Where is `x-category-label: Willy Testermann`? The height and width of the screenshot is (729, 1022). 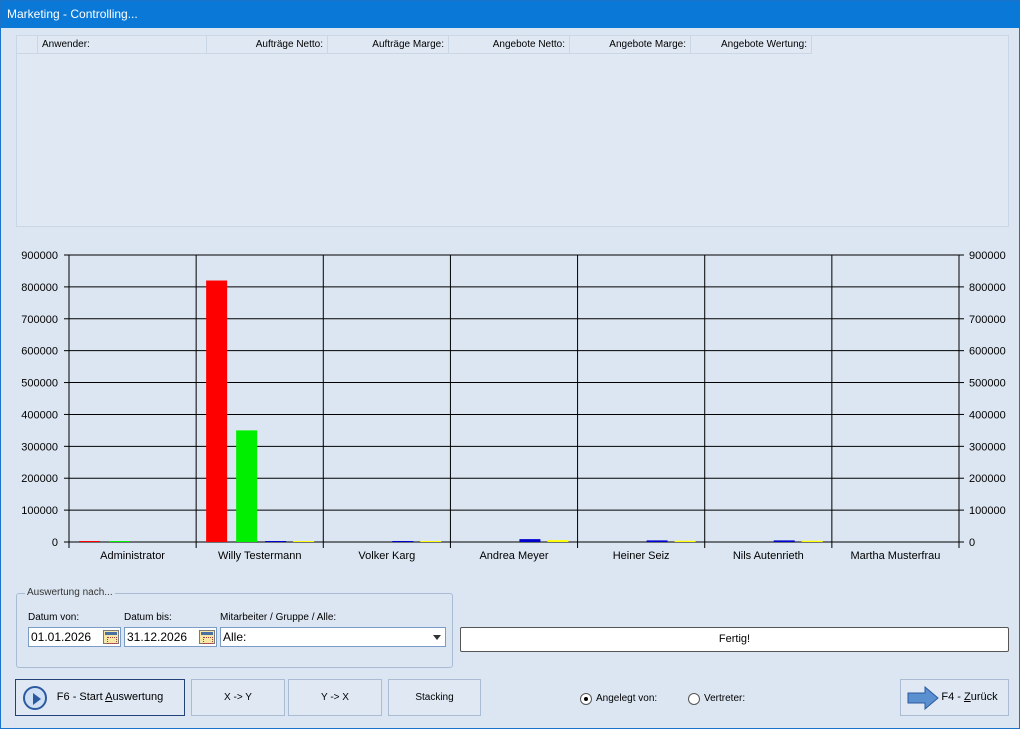
x-category-label: Willy Testermann is located at coordinates (260, 556).